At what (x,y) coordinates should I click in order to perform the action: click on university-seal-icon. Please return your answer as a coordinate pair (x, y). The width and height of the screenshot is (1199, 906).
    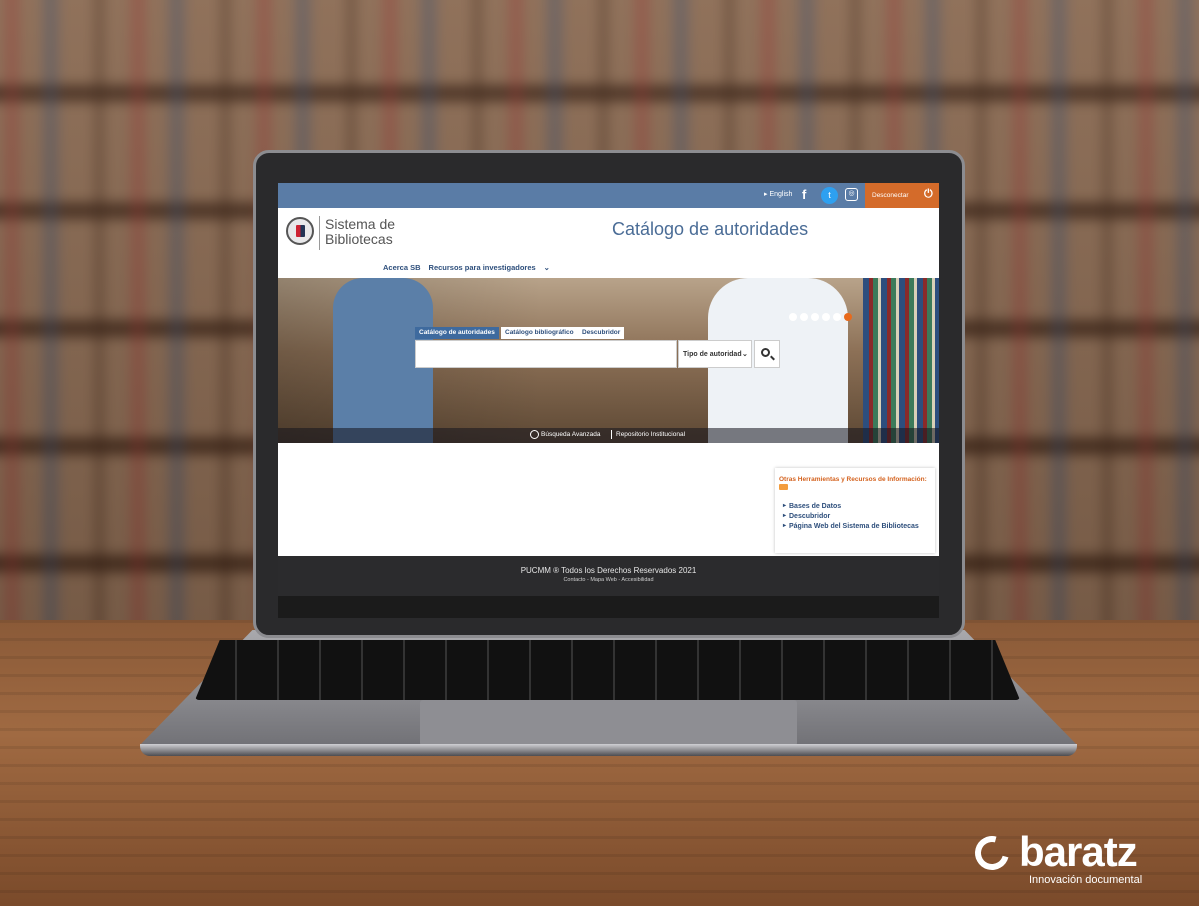
    Looking at the image, I should click on (300, 231).